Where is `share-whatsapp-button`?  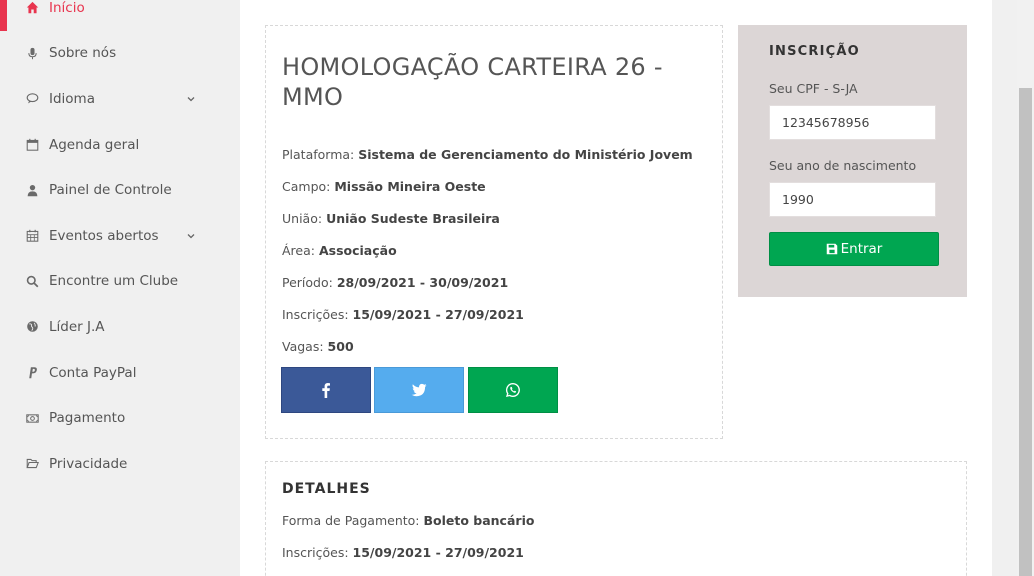
share-whatsapp-button is located at coordinates (513, 390).